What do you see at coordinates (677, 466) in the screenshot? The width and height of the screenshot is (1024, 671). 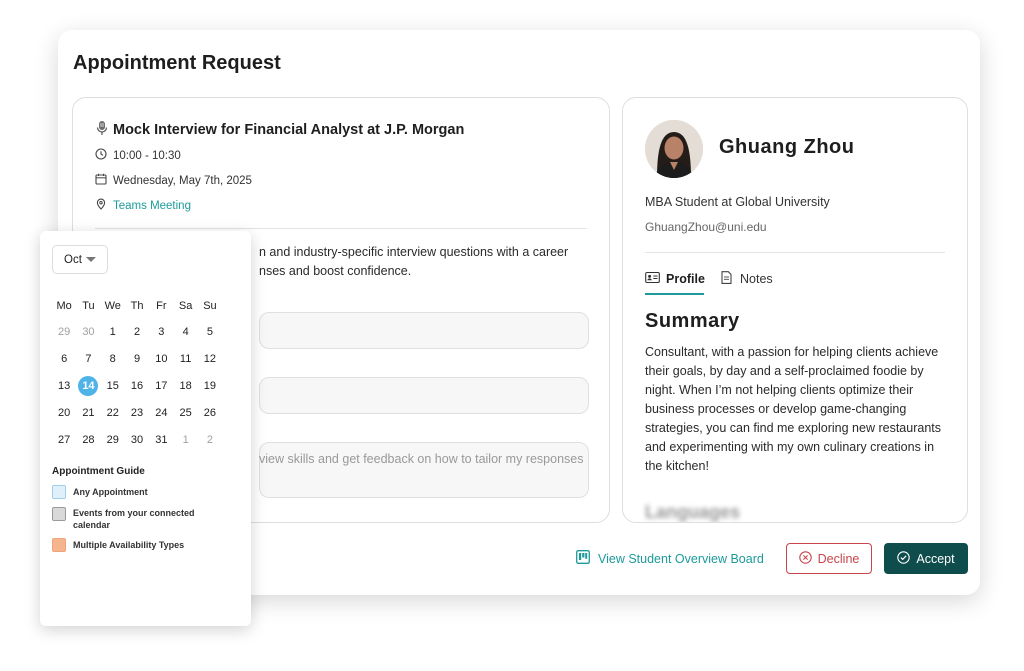 I see `summary-line: the kitchen!` at bounding box center [677, 466].